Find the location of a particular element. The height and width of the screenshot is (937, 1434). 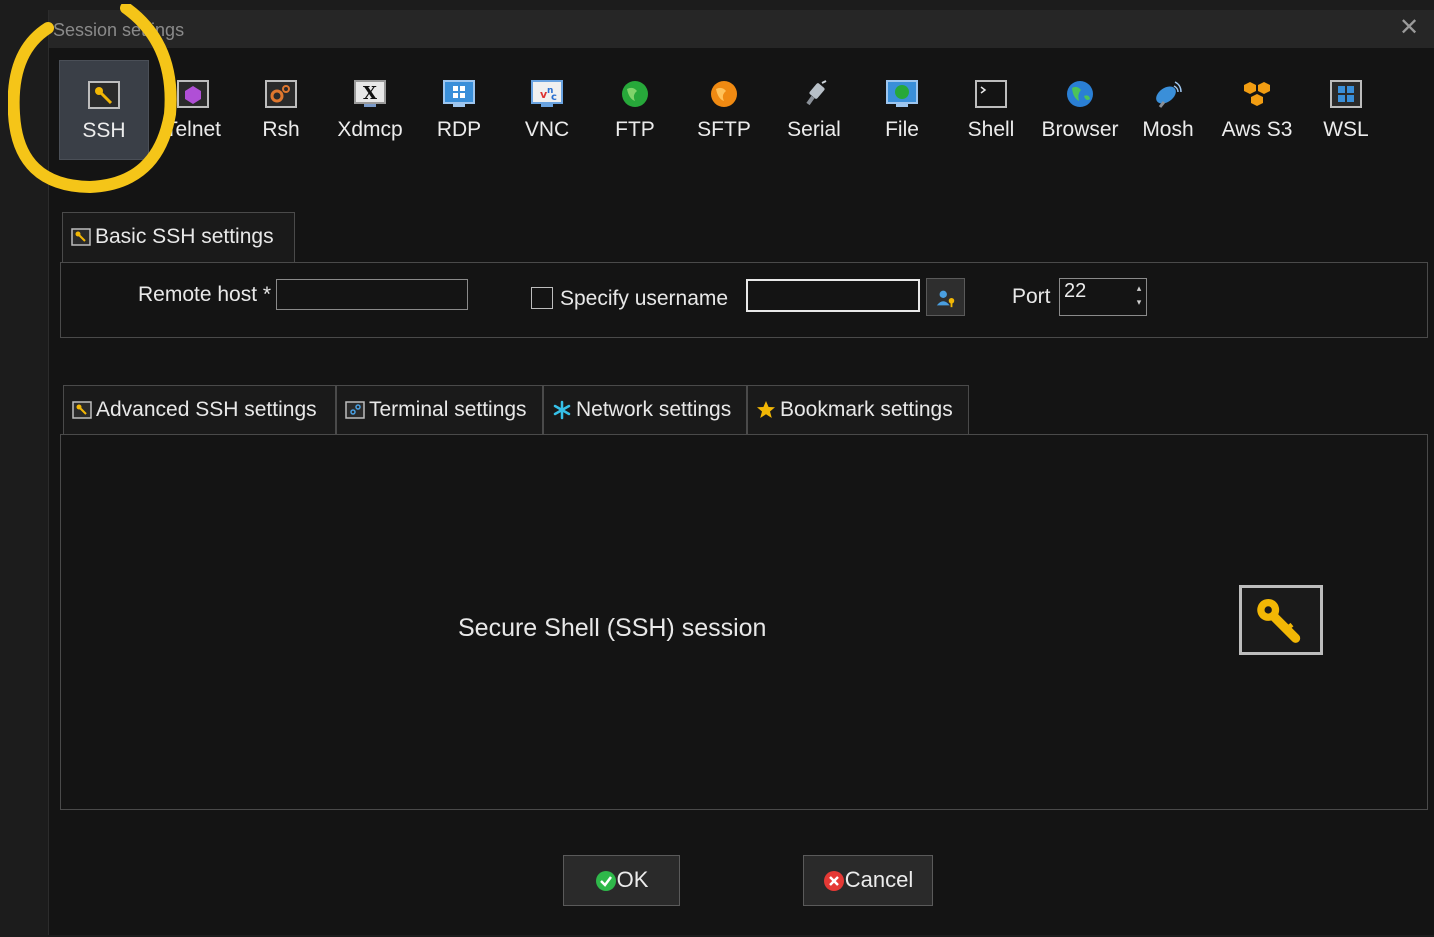

windows-icon is located at coordinates (1346, 94).